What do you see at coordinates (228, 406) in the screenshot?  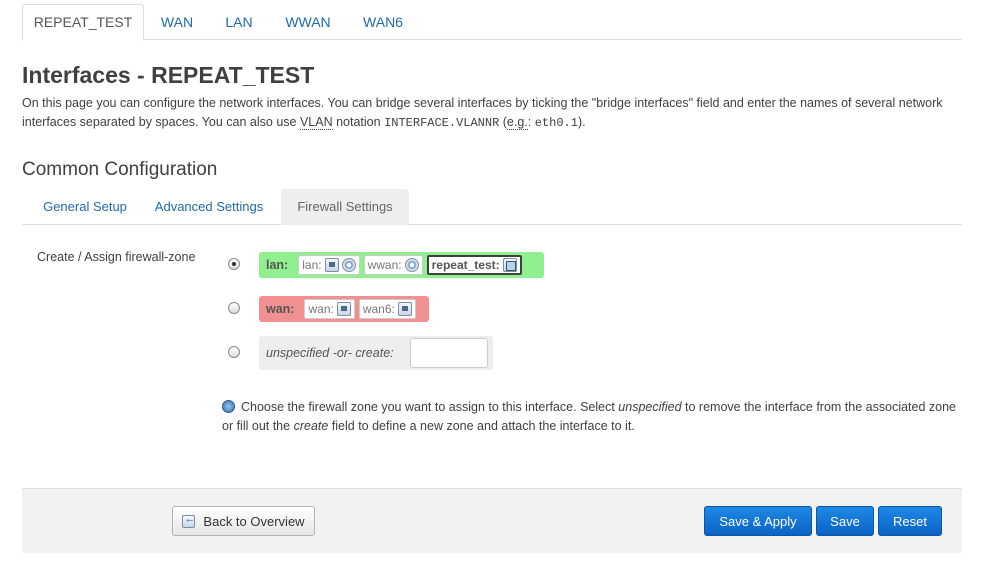 I see `info-icon` at bounding box center [228, 406].